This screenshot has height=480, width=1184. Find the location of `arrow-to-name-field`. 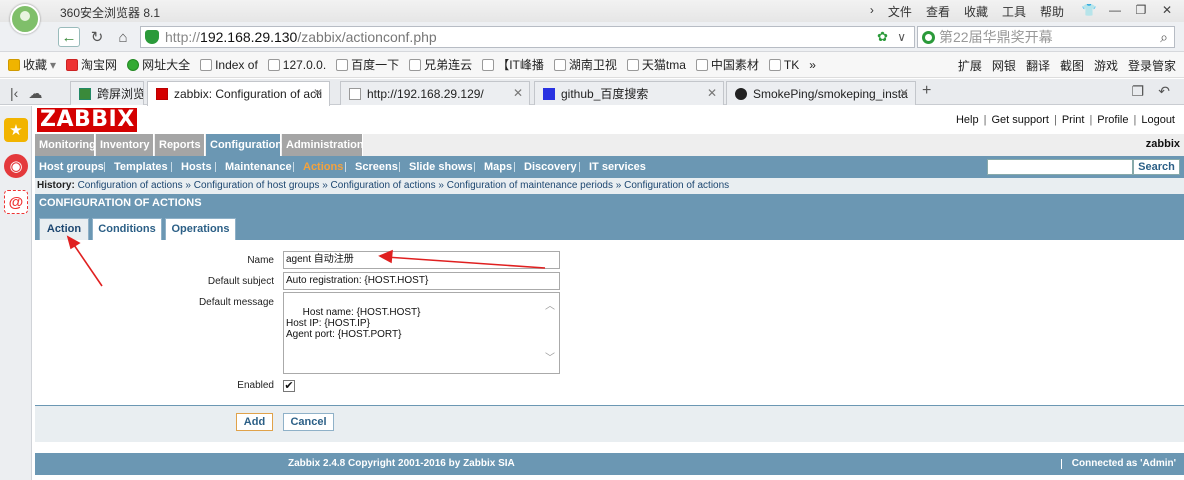

arrow-to-name-field is located at coordinates (465, 262).